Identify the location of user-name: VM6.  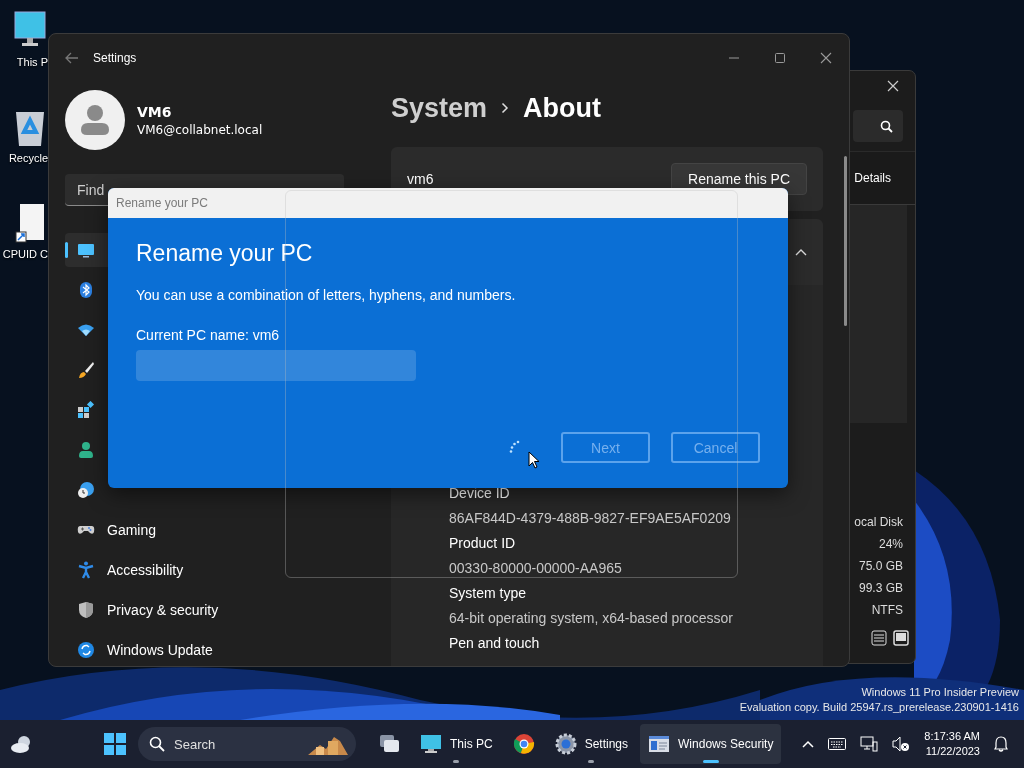
(155, 111).